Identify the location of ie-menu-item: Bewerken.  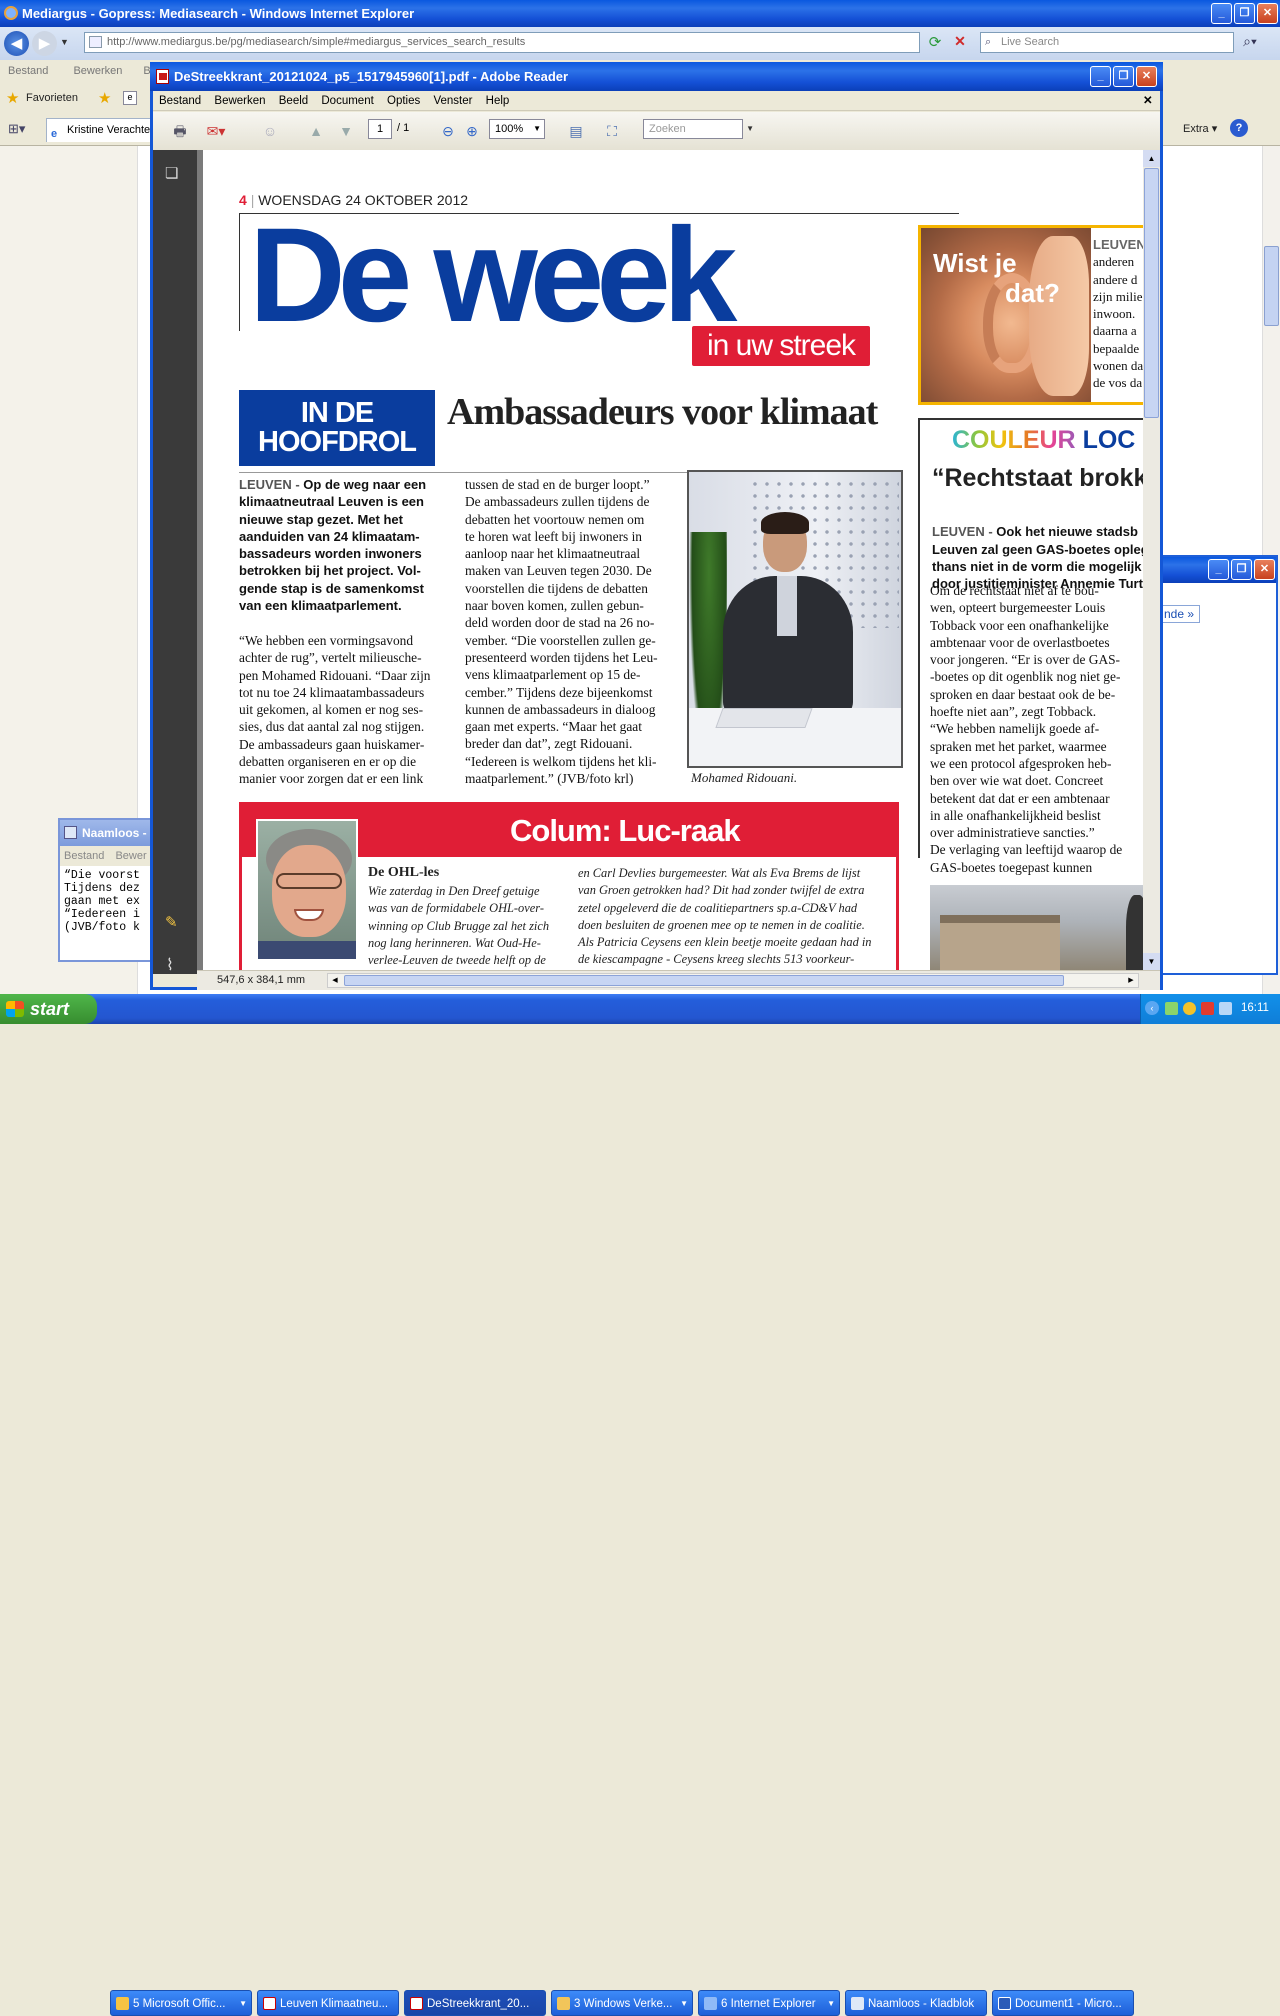
(97, 71).